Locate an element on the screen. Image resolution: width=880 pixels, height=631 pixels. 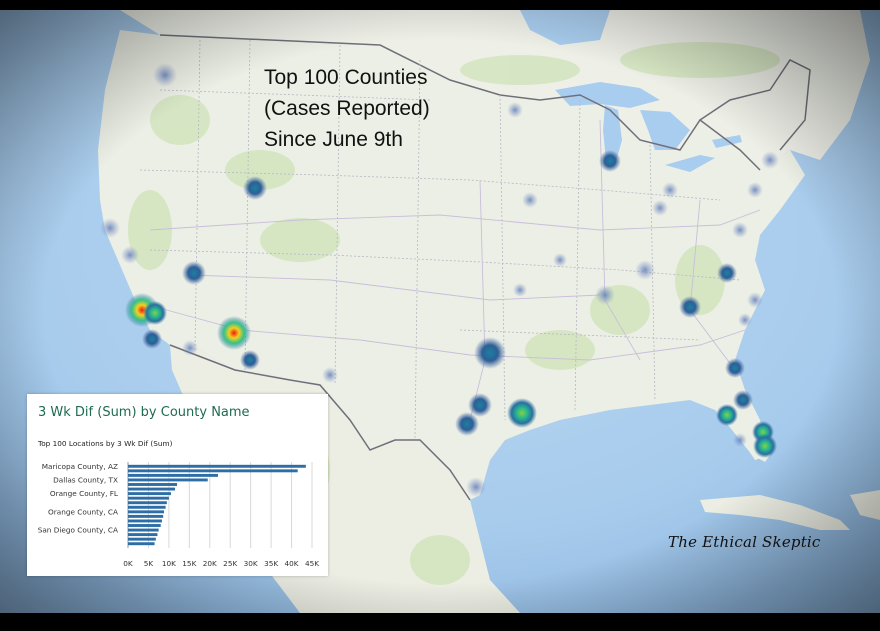
category-label: Maricopa County, AZ is located at coordinates (80, 466).